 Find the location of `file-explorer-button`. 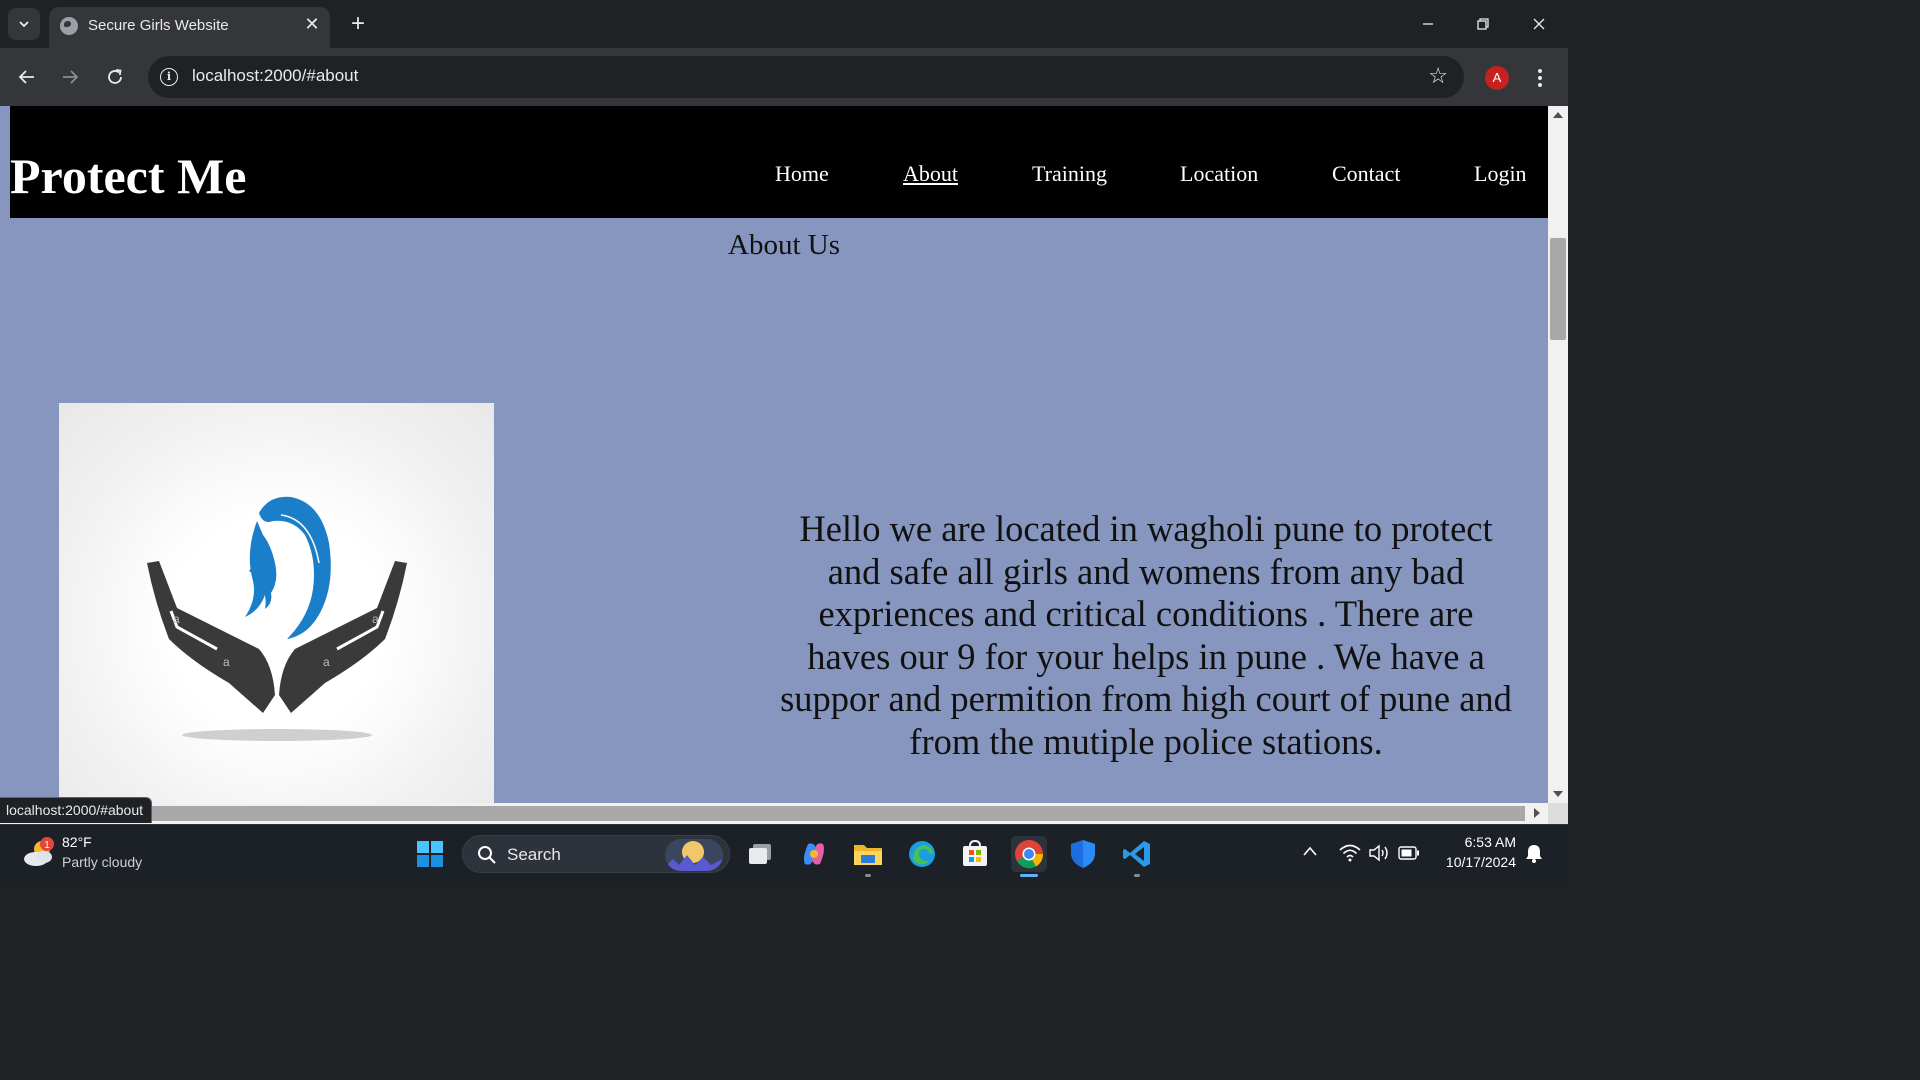

file-explorer-button is located at coordinates (868, 856).